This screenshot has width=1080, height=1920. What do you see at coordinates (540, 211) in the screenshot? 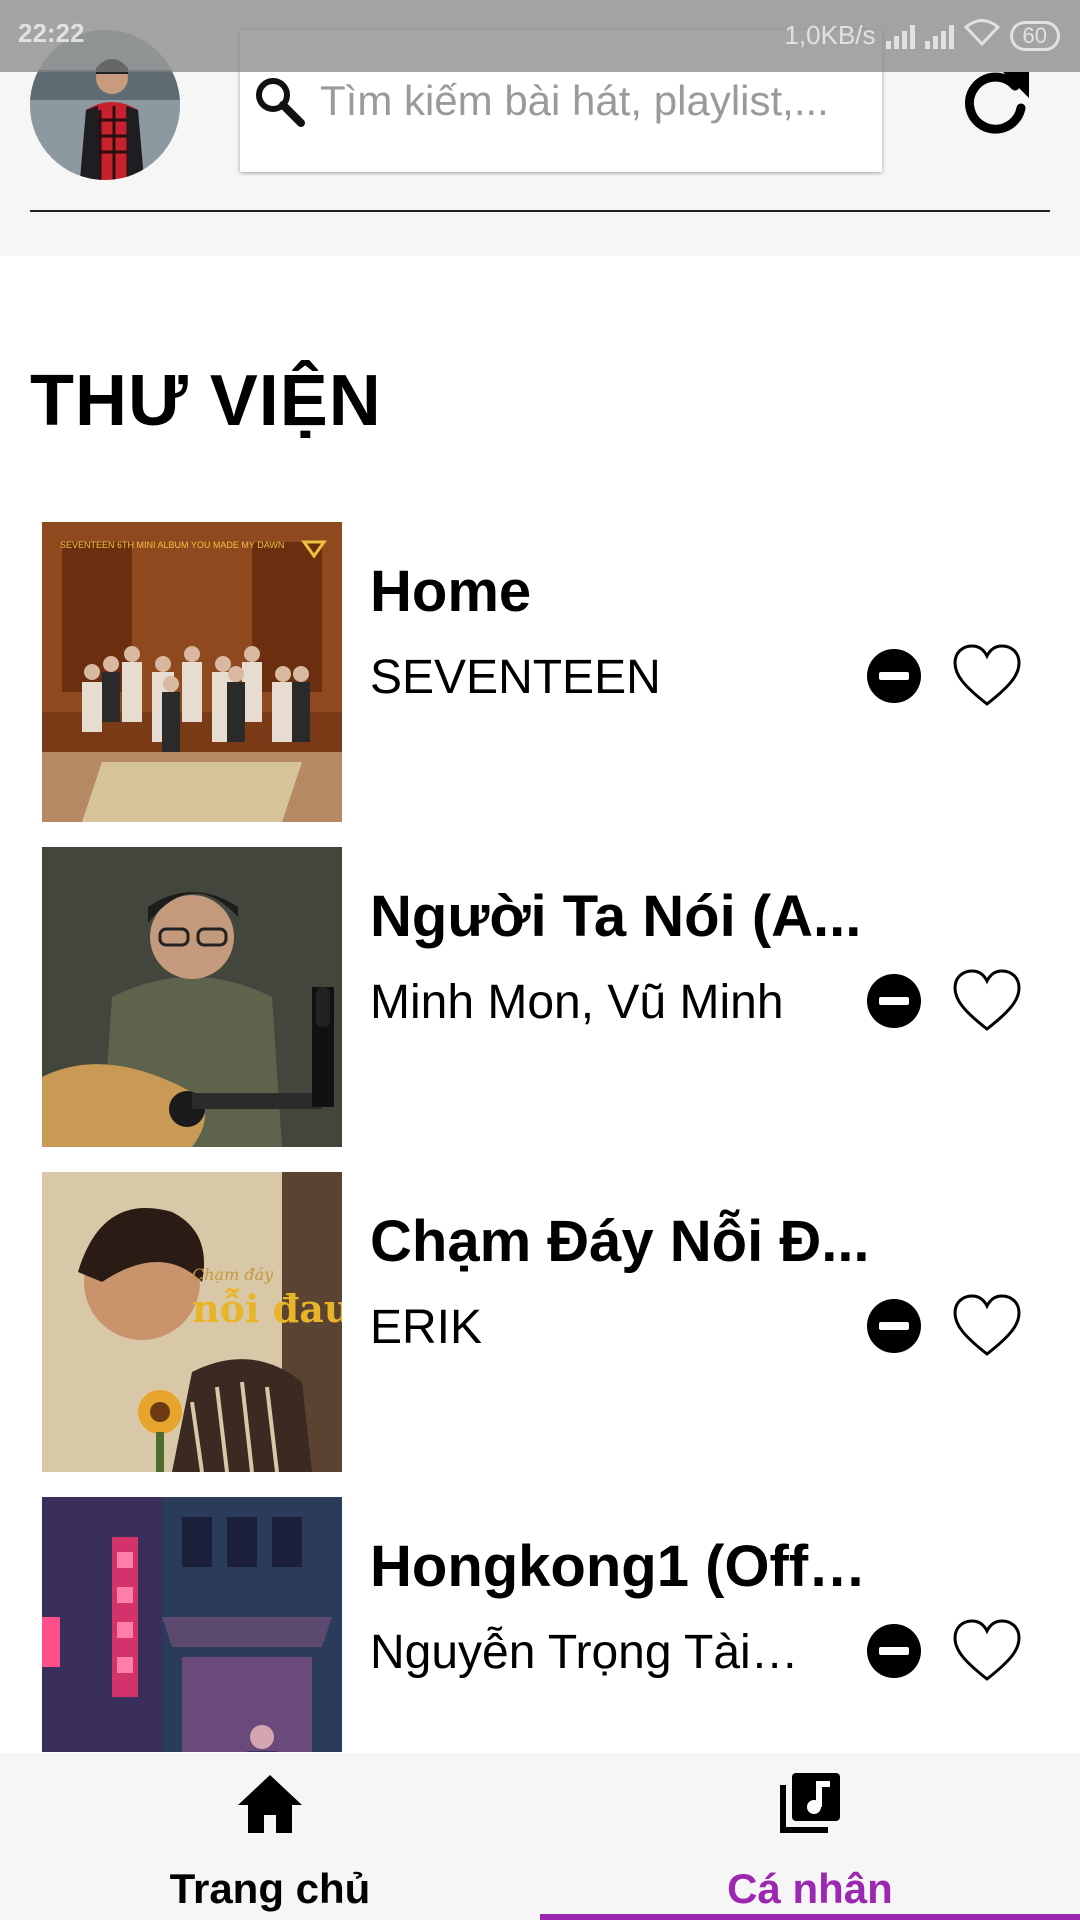
I see `header-divider` at bounding box center [540, 211].